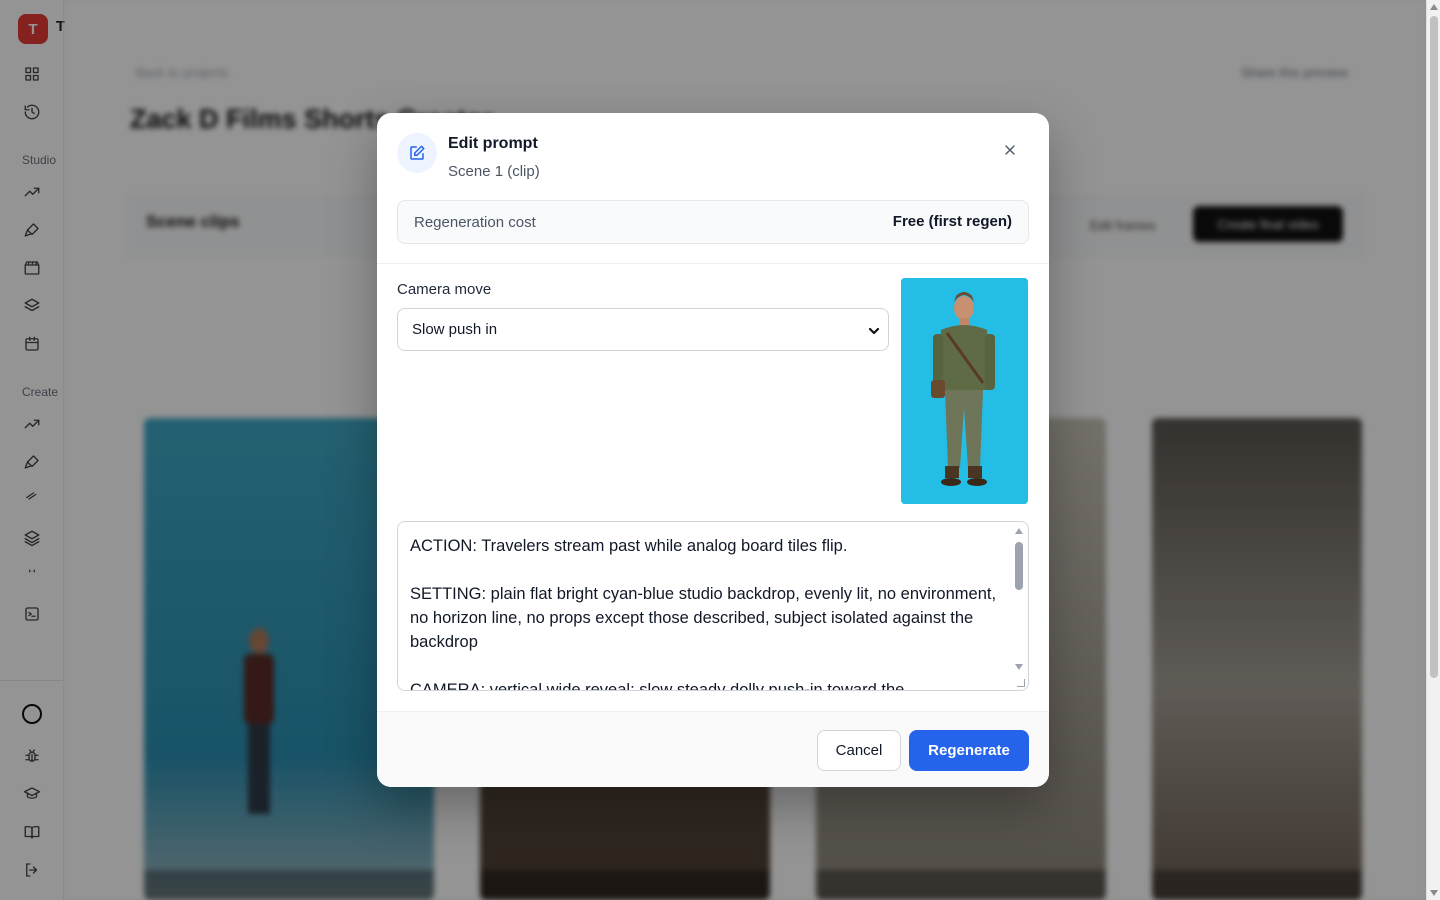 The height and width of the screenshot is (900, 1440). What do you see at coordinates (417, 153) in the screenshot?
I see `edit-icon` at bounding box center [417, 153].